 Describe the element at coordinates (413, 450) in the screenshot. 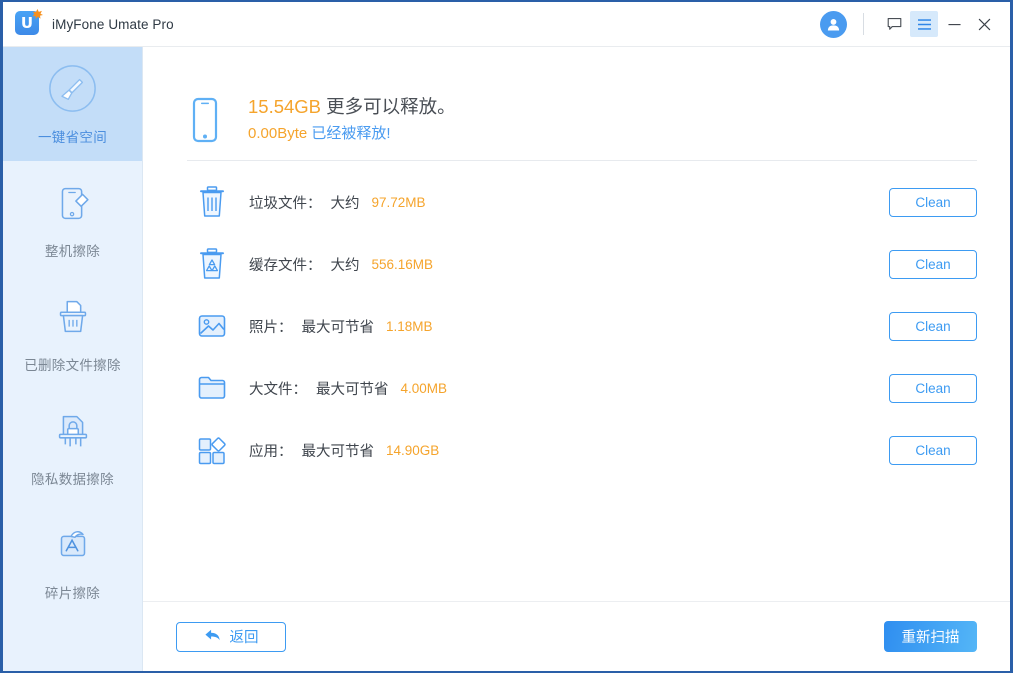

I see `list-item-size: 14.90GB` at that location.